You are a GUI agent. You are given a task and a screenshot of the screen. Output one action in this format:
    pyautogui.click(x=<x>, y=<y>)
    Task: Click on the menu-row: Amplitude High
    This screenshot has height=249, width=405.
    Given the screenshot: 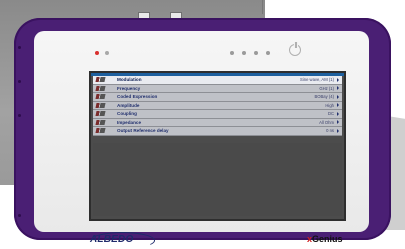 What is the action you would take?
    pyautogui.click(x=217, y=105)
    